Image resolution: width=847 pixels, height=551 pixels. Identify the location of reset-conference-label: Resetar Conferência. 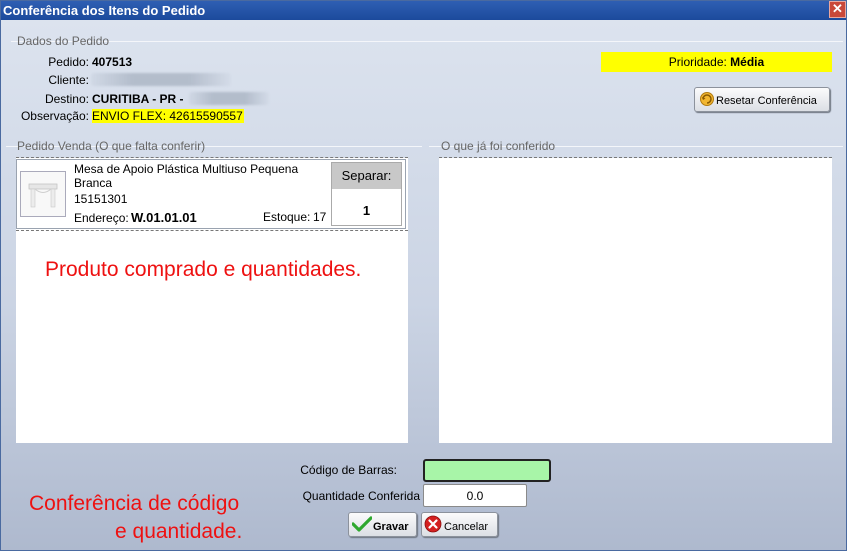
(766, 101).